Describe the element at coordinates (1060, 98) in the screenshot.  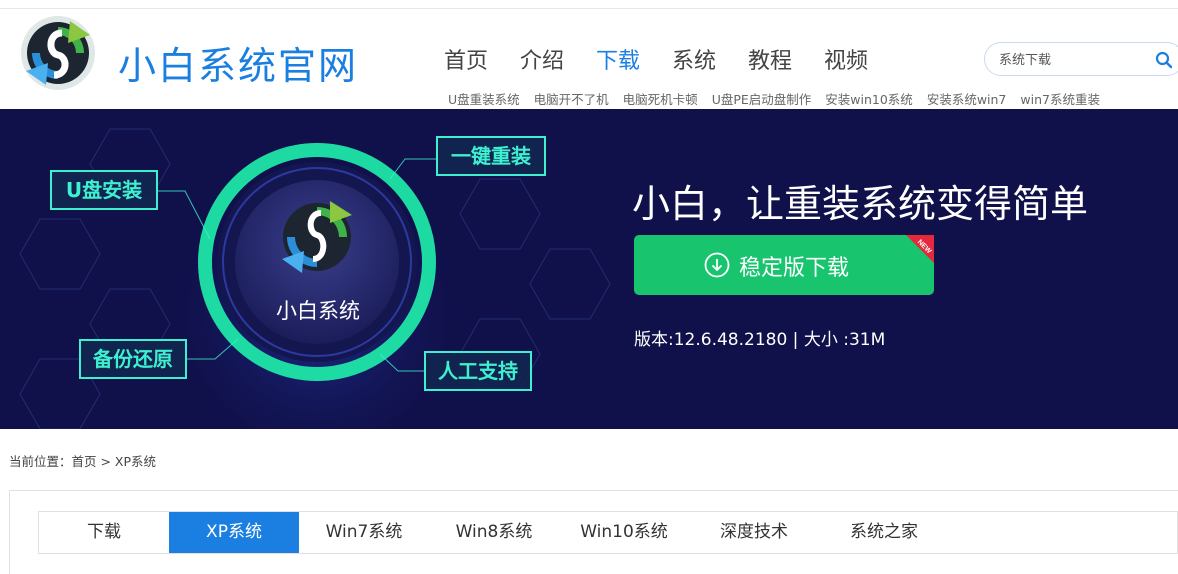
I see `quick-link: win7系统重装` at that location.